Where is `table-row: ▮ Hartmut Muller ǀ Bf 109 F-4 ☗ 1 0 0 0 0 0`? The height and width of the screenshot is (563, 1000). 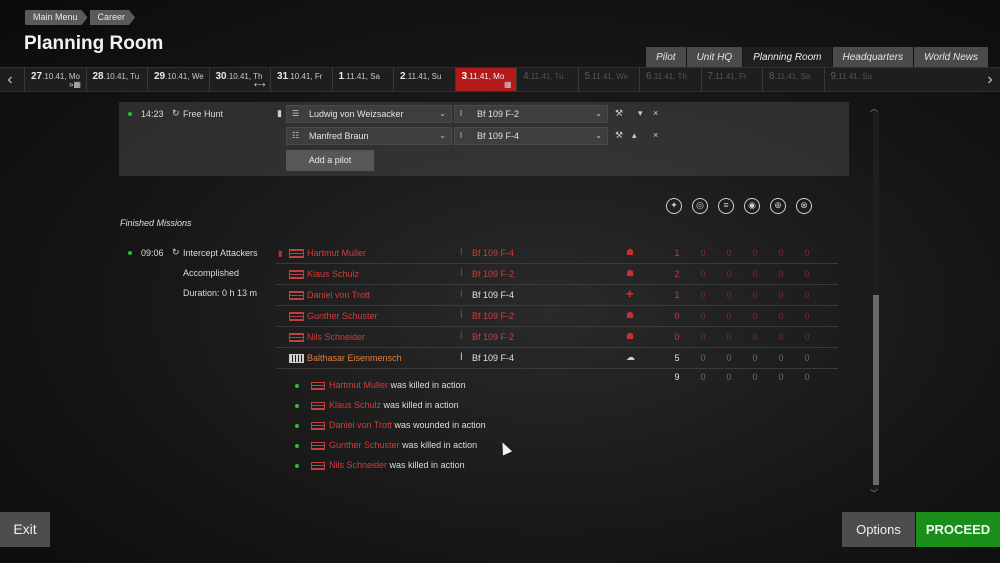
table-row: ▮ Hartmut Muller ǀ Bf 109 F-4 ☗ 1 0 0 0 0 0 is located at coordinates (557, 253).